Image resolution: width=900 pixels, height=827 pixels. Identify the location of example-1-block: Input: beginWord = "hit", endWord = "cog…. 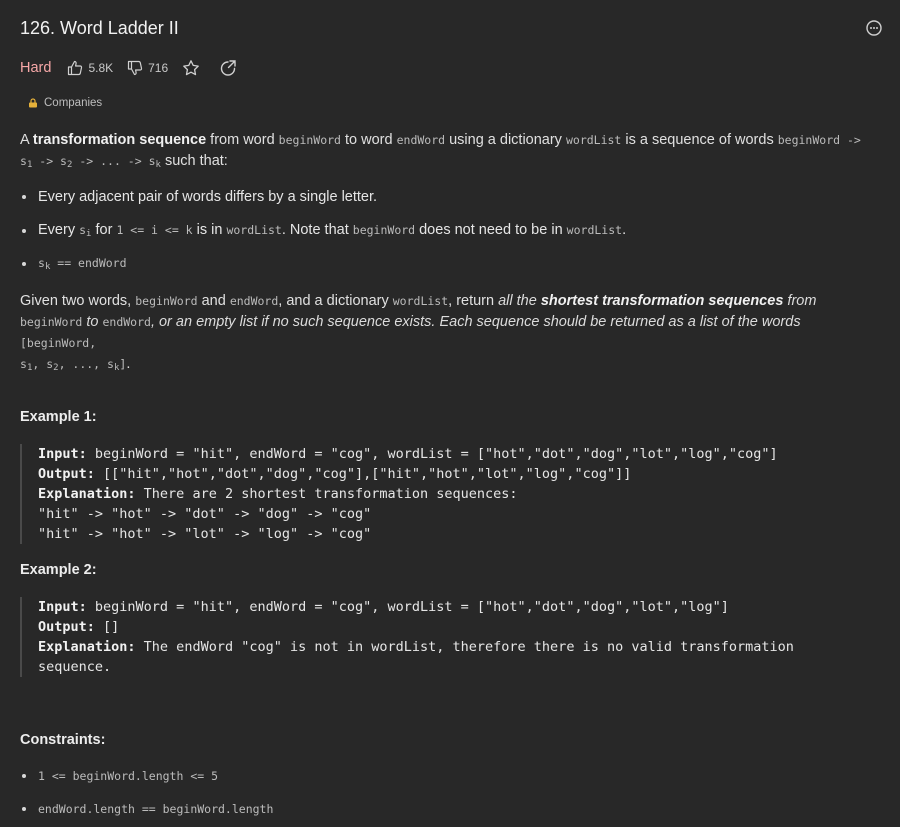
(399, 494).